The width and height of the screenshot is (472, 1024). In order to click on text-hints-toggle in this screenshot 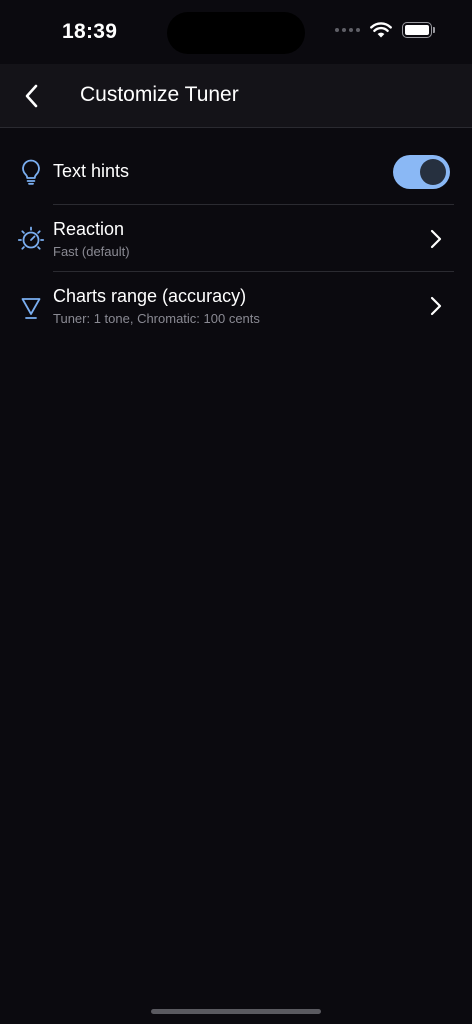, I will do `click(421, 171)`.